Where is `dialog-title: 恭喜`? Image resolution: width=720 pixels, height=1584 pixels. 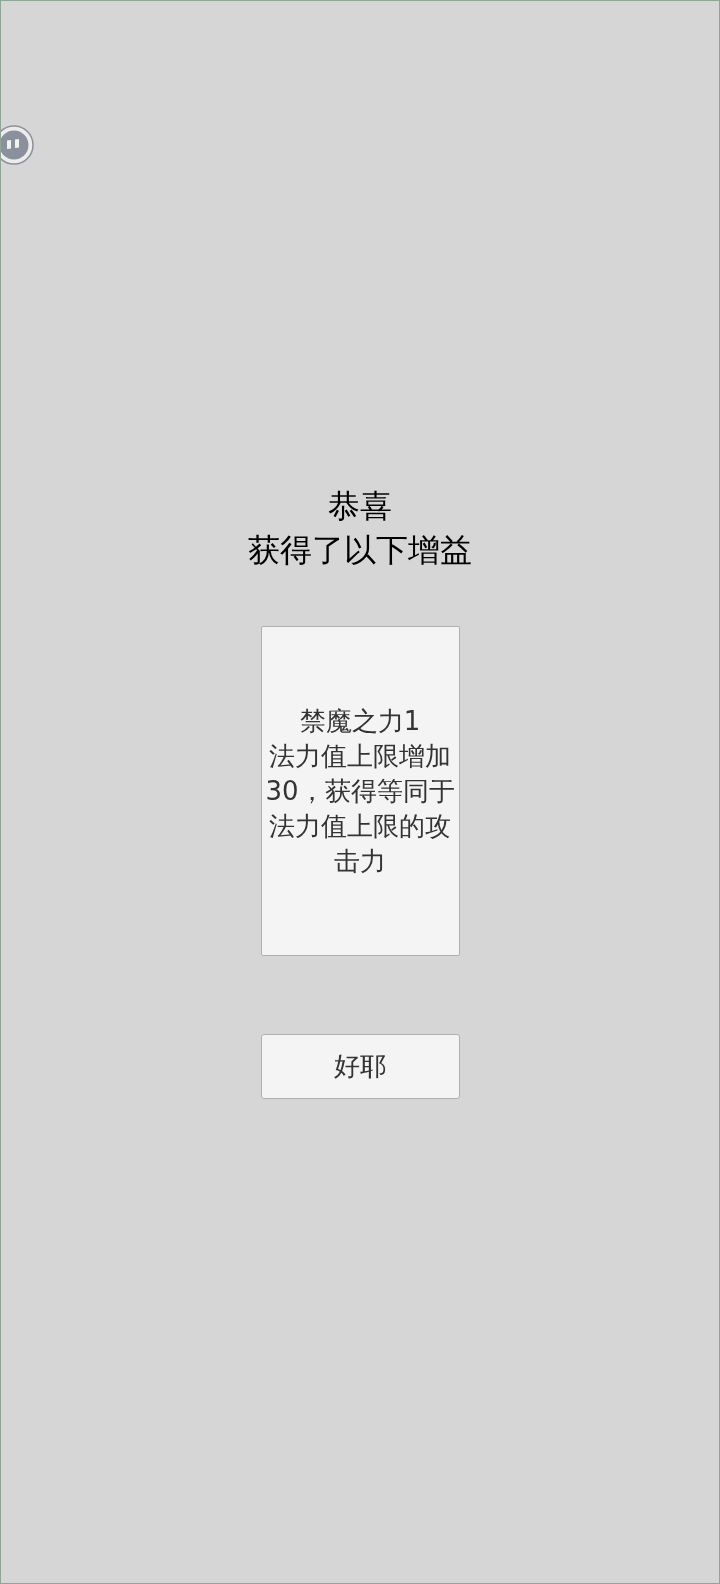 dialog-title: 恭喜 is located at coordinates (360, 506).